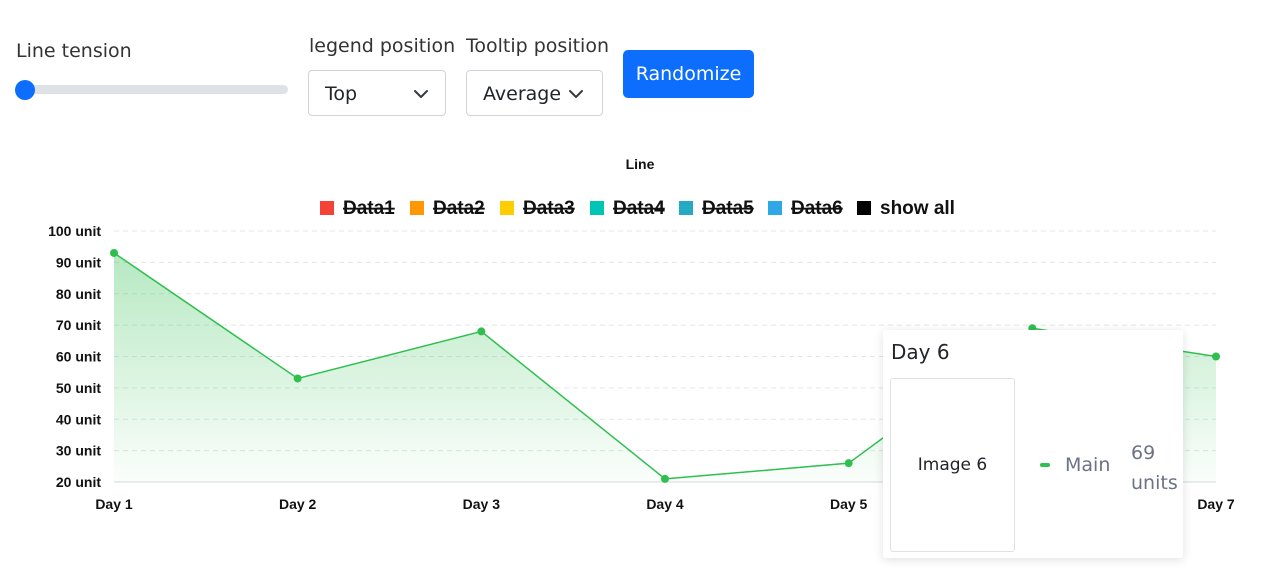 This screenshot has width=1279, height=586. Describe the element at coordinates (1045, 465) in the screenshot. I see `tooltip-series-swatch` at that location.